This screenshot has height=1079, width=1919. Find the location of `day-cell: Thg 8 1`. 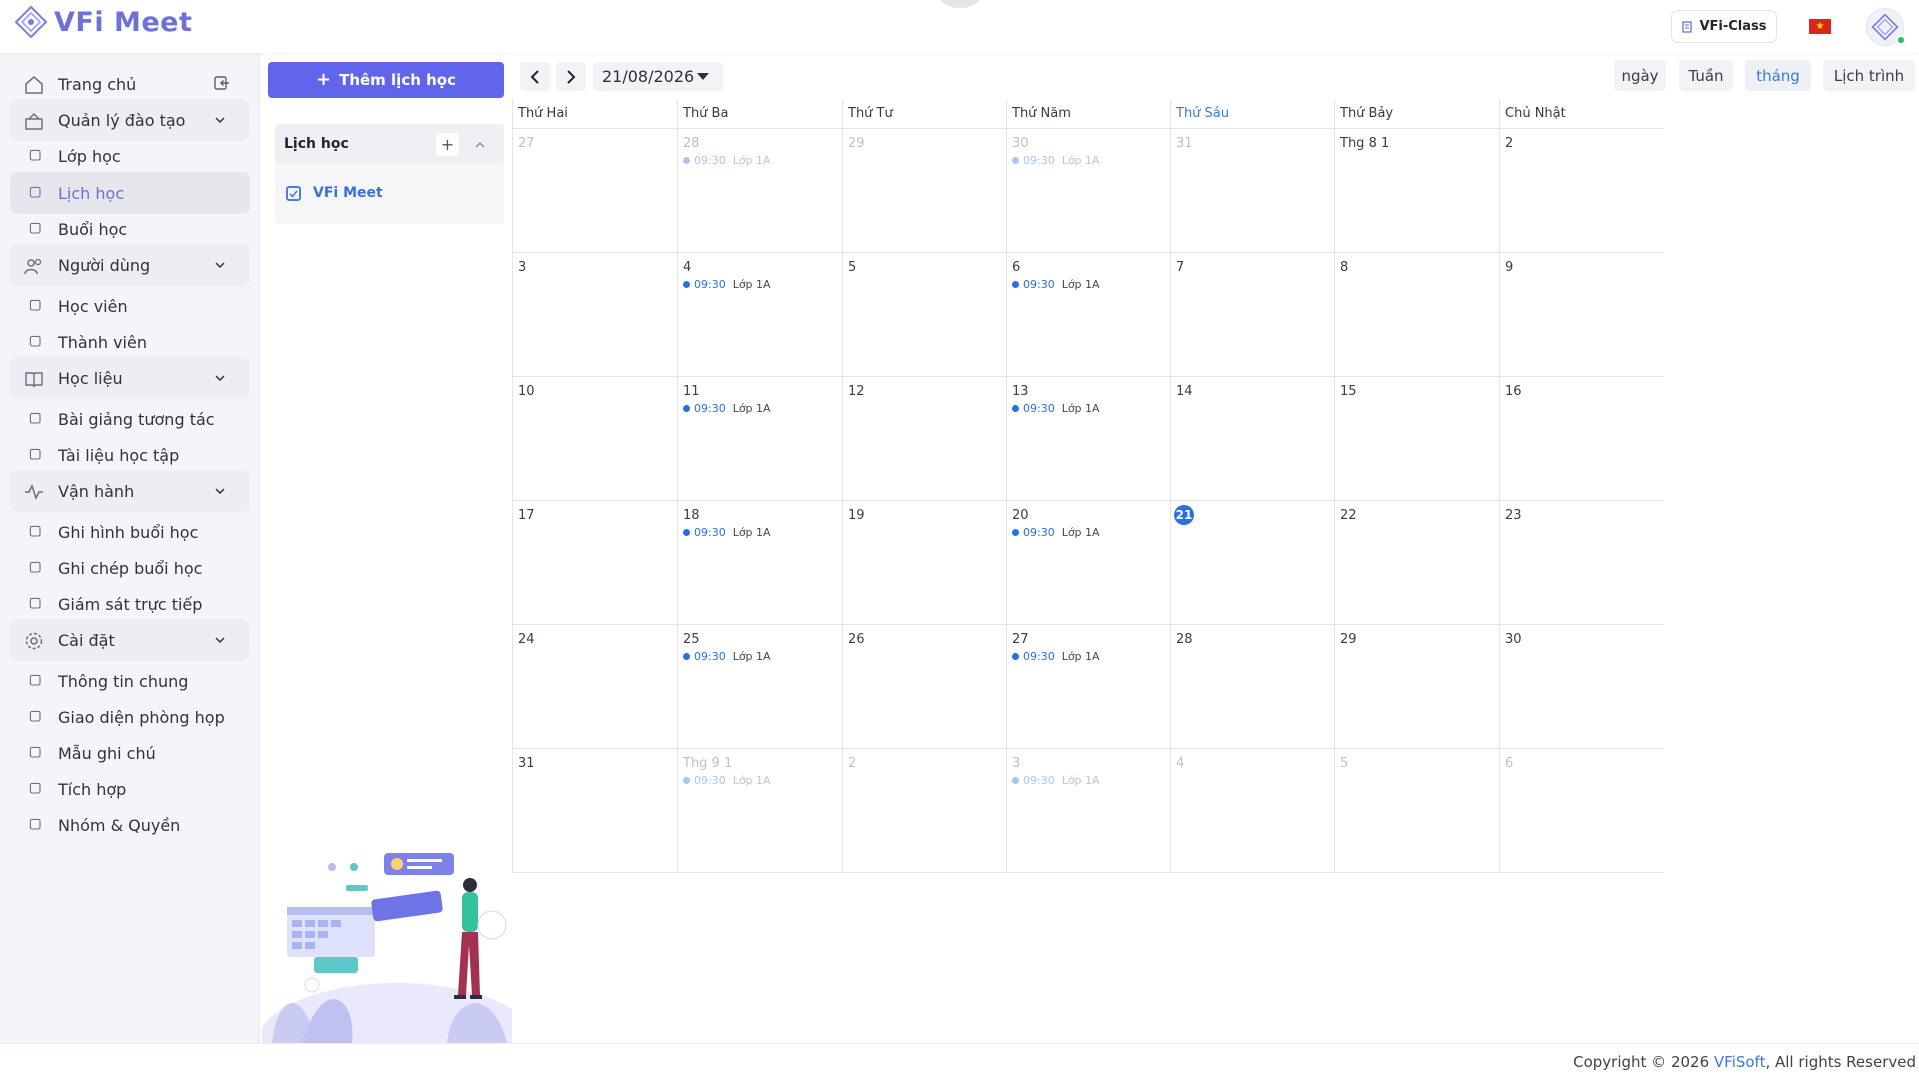

day-cell: Thg 8 1 is located at coordinates (1416, 191).